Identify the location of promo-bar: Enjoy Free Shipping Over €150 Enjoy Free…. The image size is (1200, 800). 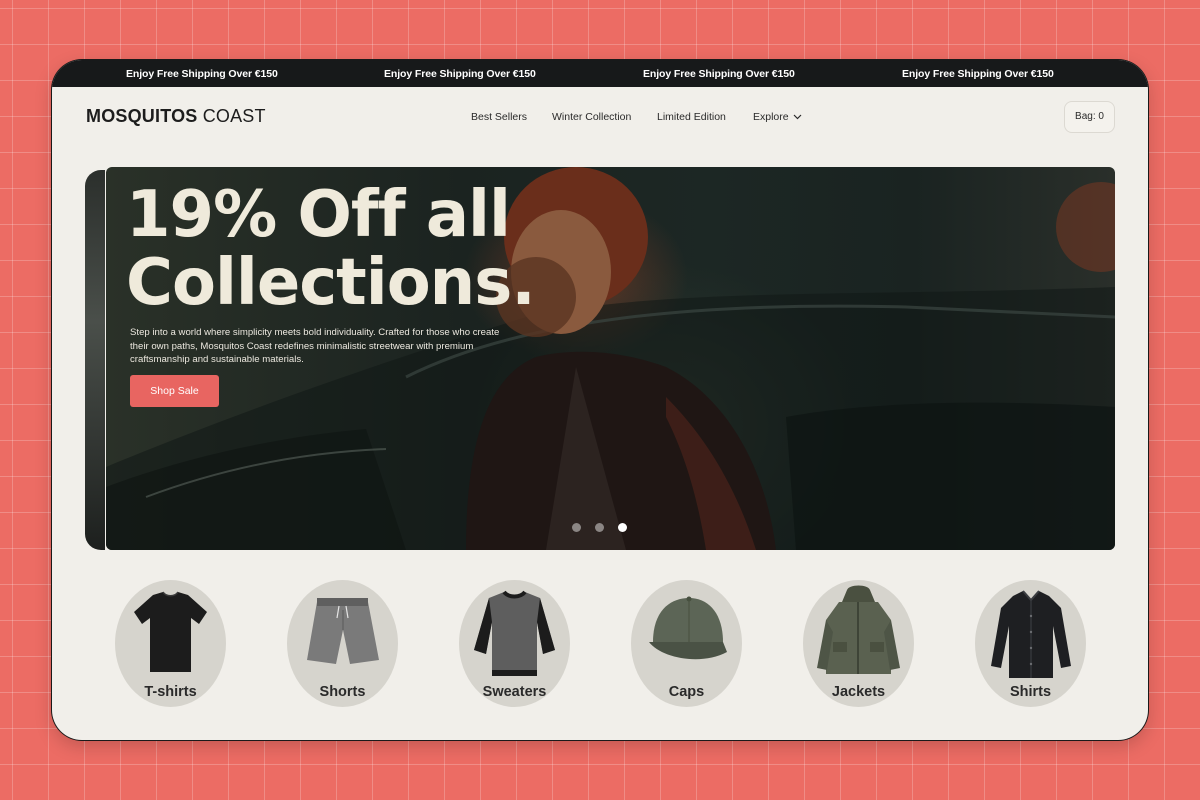
(600, 73).